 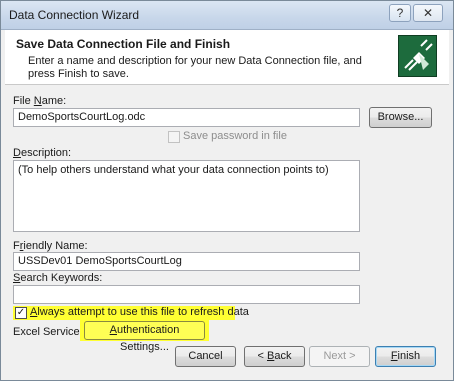 What do you see at coordinates (417, 56) in the screenshot?
I see `data-connection-wizard-icon` at bounding box center [417, 56].